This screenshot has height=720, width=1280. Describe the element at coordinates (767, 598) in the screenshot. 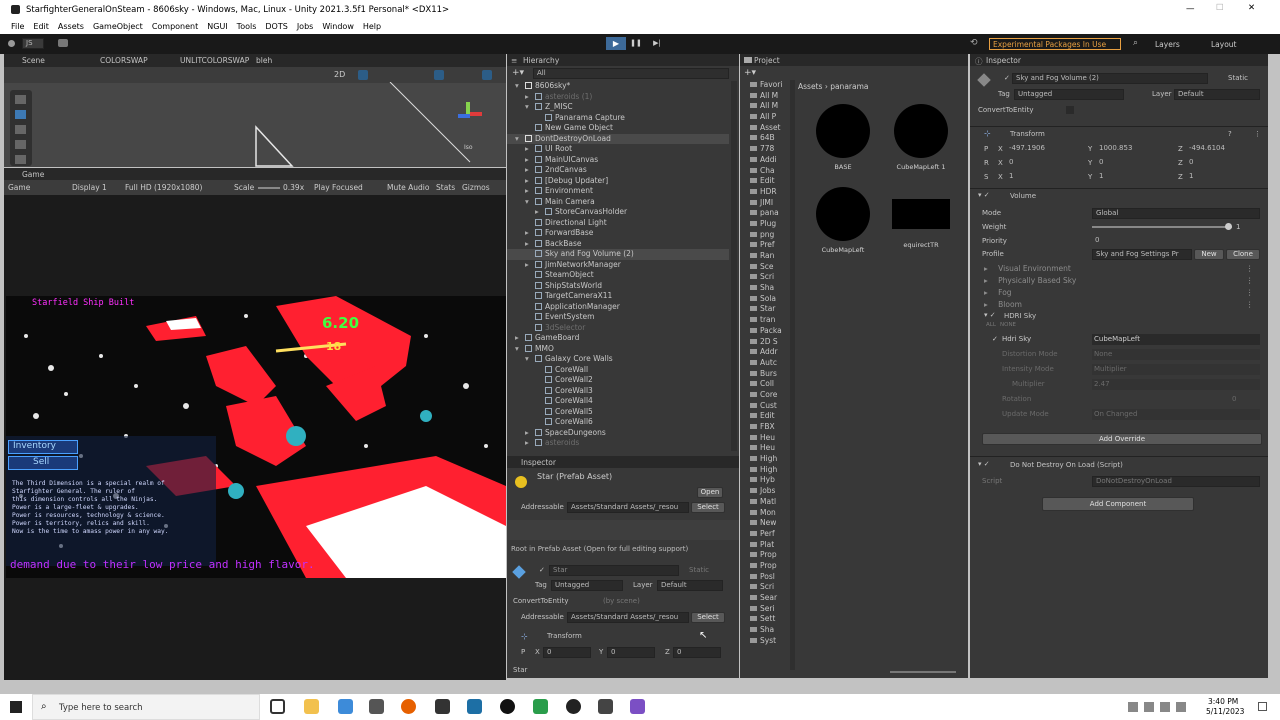

I see `project-folder-item: Sear` at that location.